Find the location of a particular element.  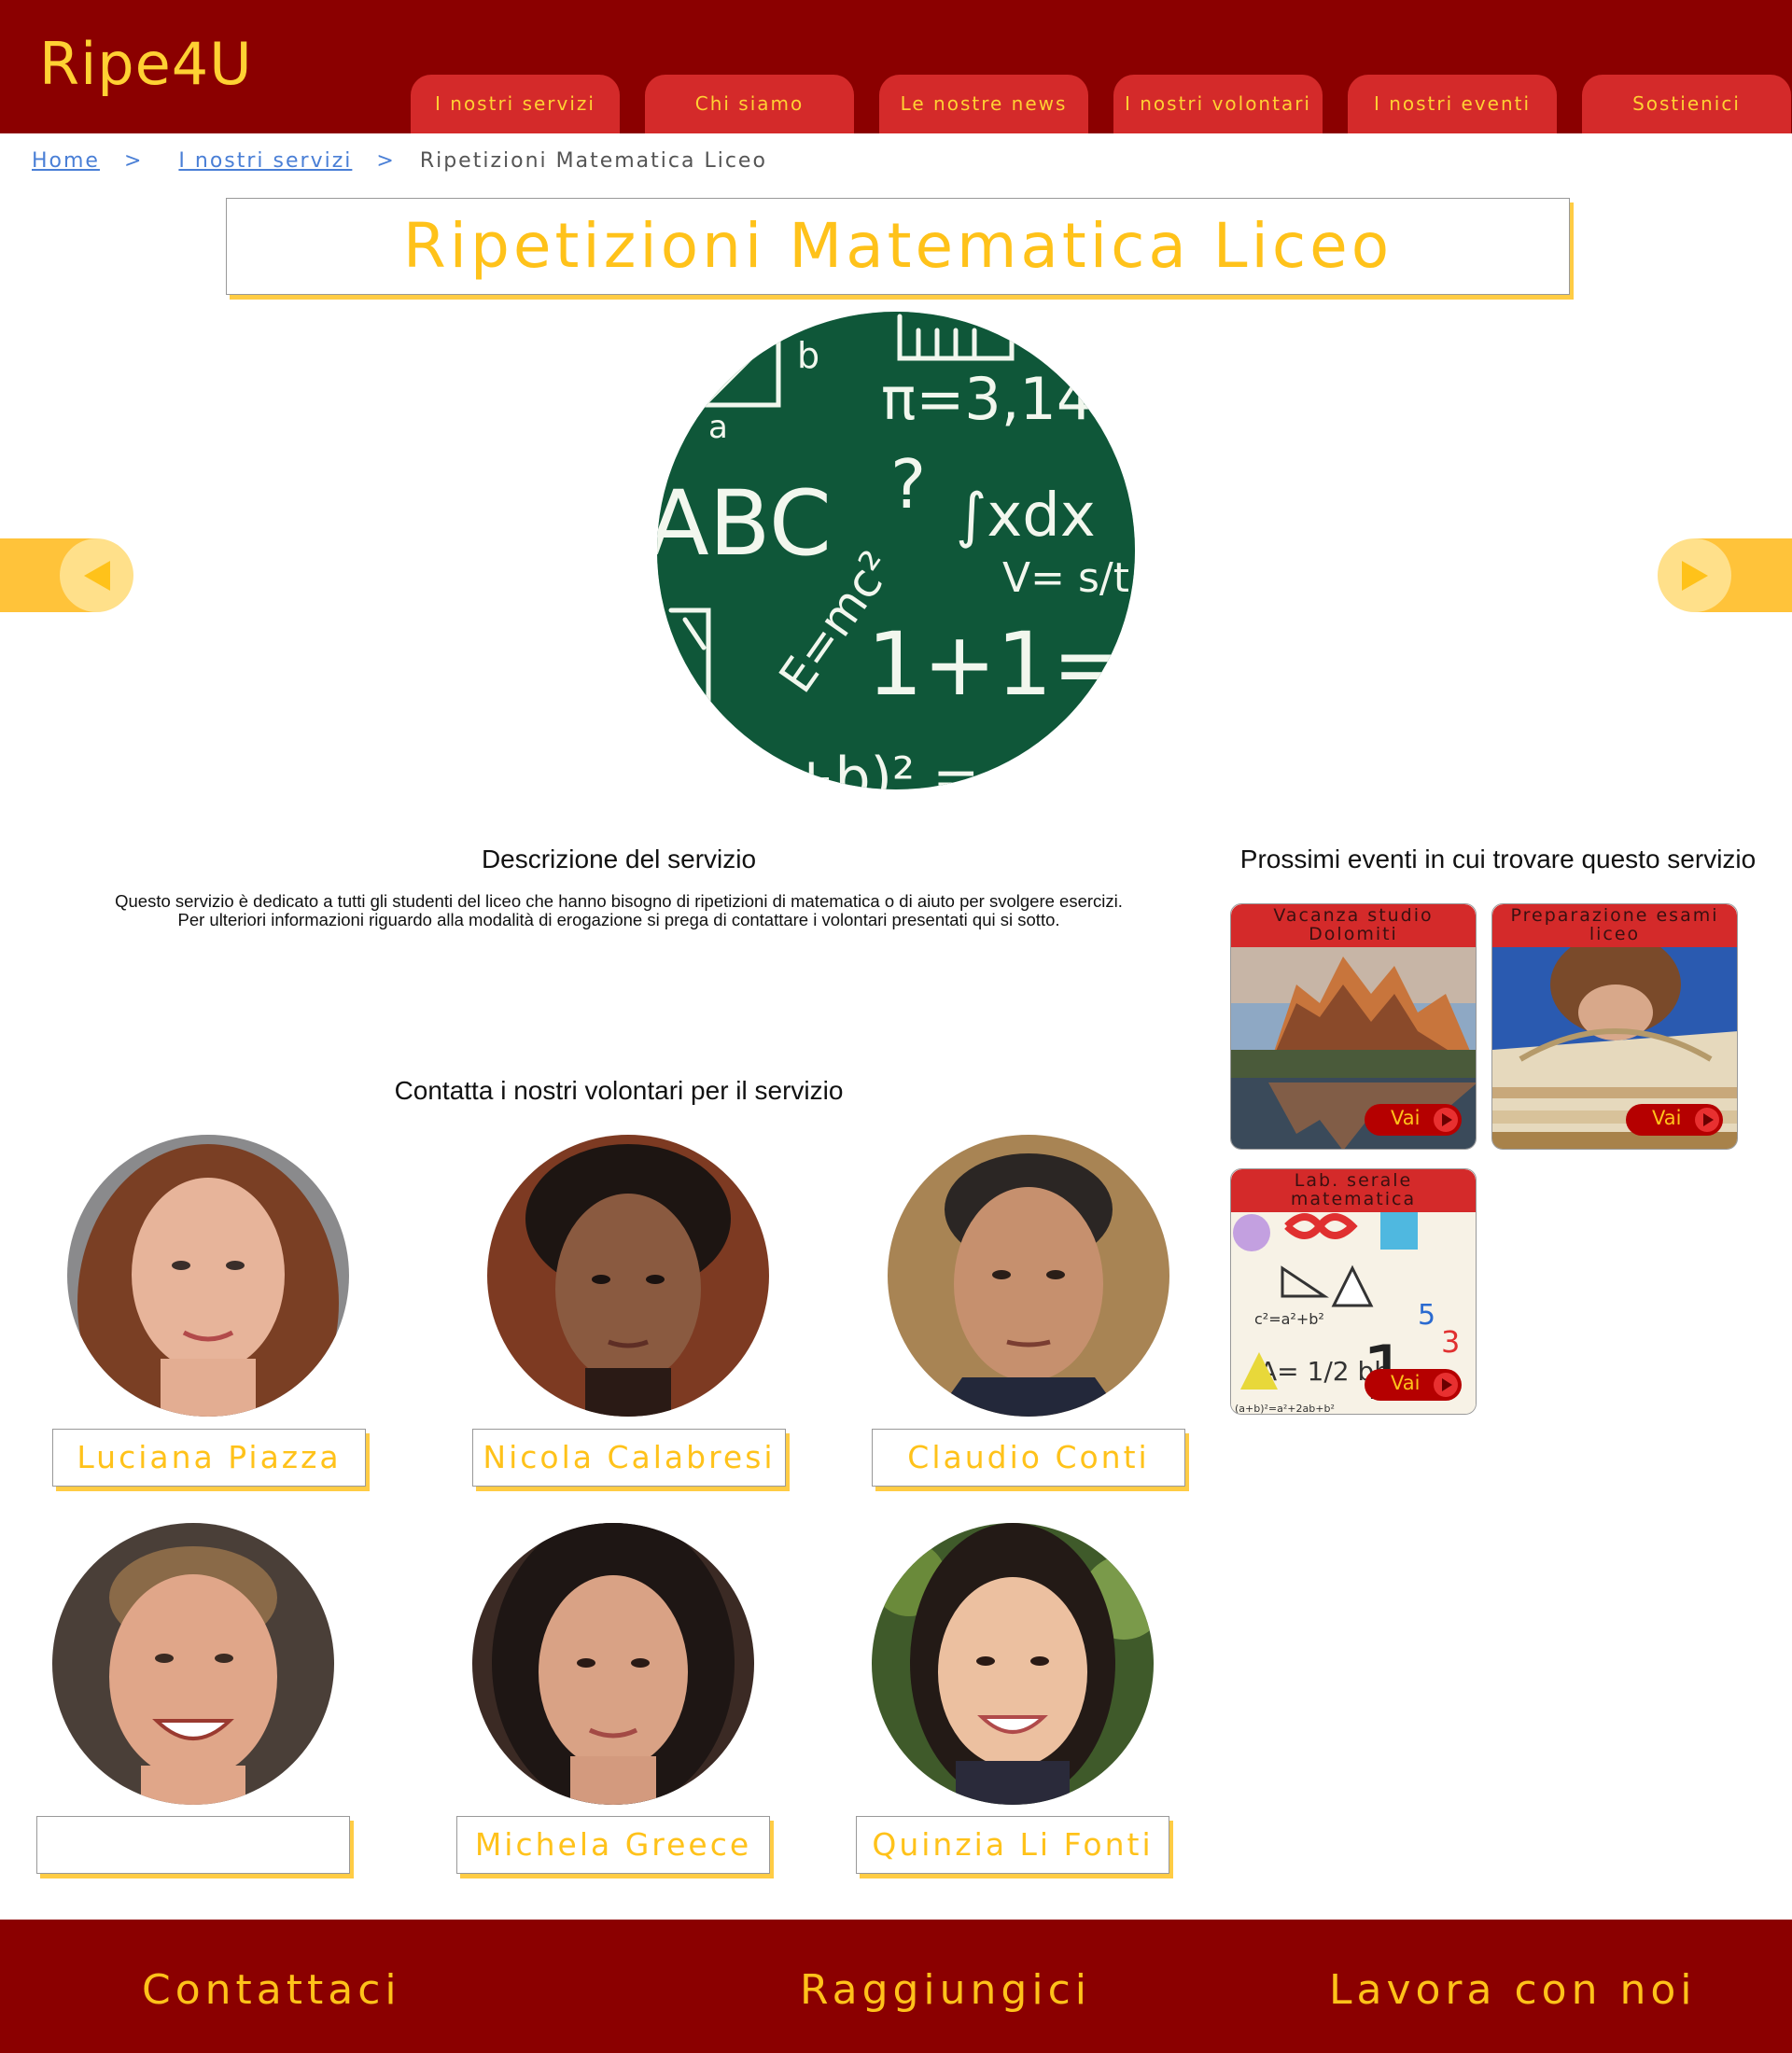

svg-text: 3 is located at coordinates (1450, 1342).